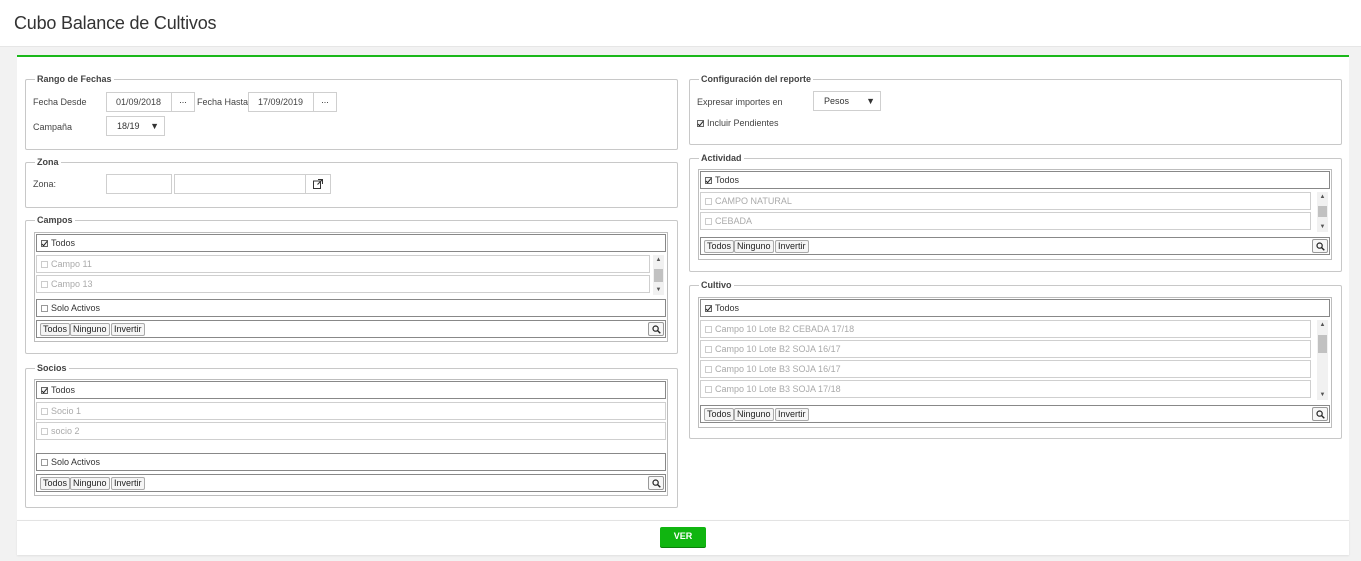  Describe the element at coordinates (1015, 109) in the screenshot. I see `fieldset-configuracion: Configuración del reporte` at that location.